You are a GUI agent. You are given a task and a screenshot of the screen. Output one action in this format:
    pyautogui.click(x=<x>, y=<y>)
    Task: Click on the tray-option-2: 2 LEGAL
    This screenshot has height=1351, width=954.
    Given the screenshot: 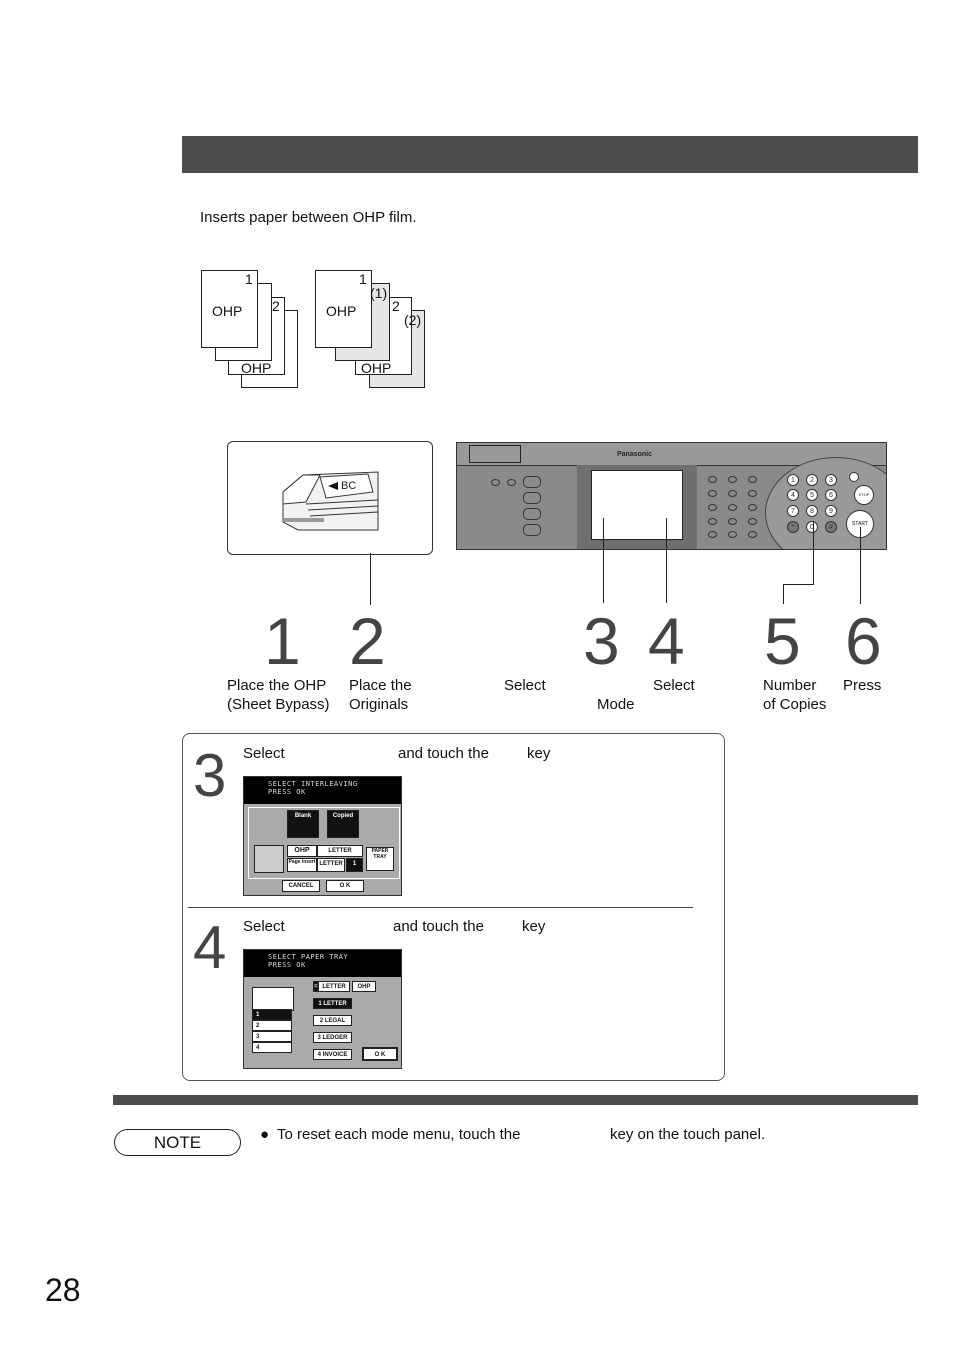 What is the action you would take?
    pyautogui.click(x=332, y=1020)
    